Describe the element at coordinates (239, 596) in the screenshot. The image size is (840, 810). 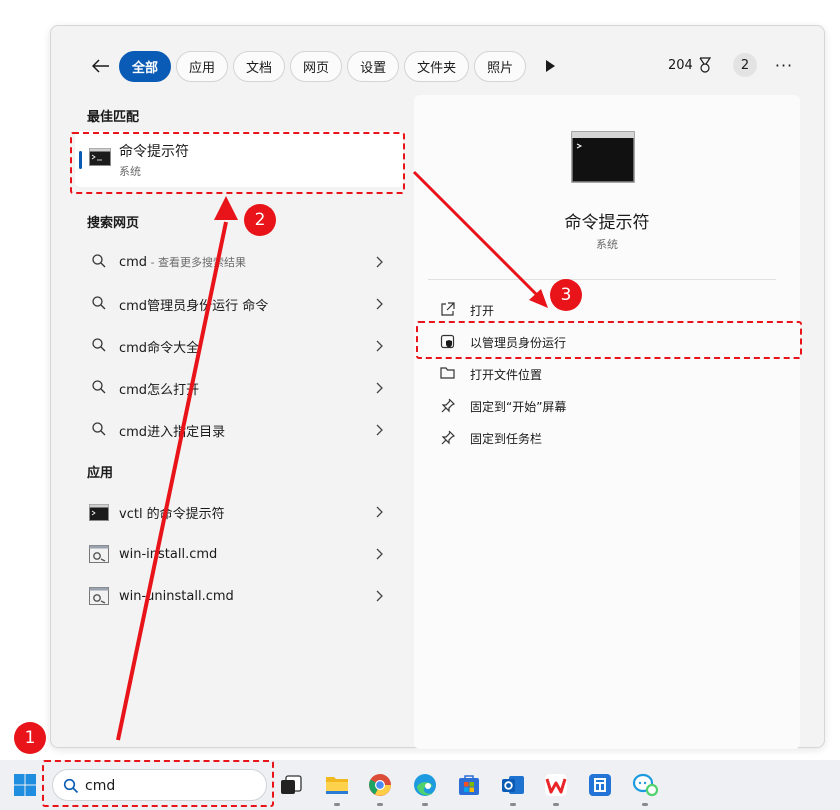
I see `app-result-item: win-uninstall.cmd` at that location.